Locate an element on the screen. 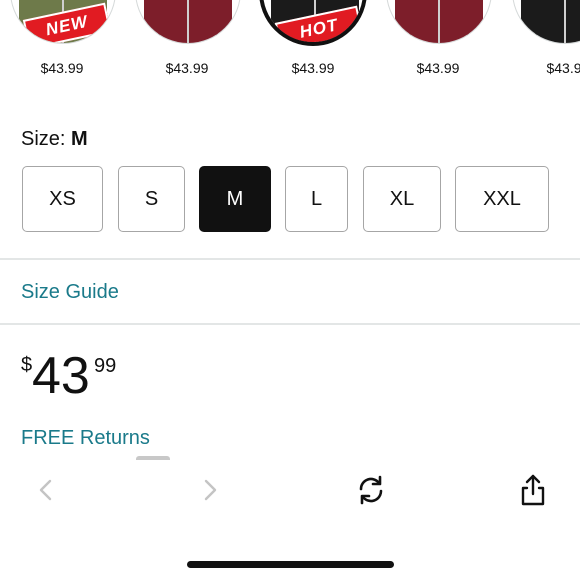 Image resolution: width=580 pixels, height=580 pixels. refresh-button is located at coordinates (371, 490).